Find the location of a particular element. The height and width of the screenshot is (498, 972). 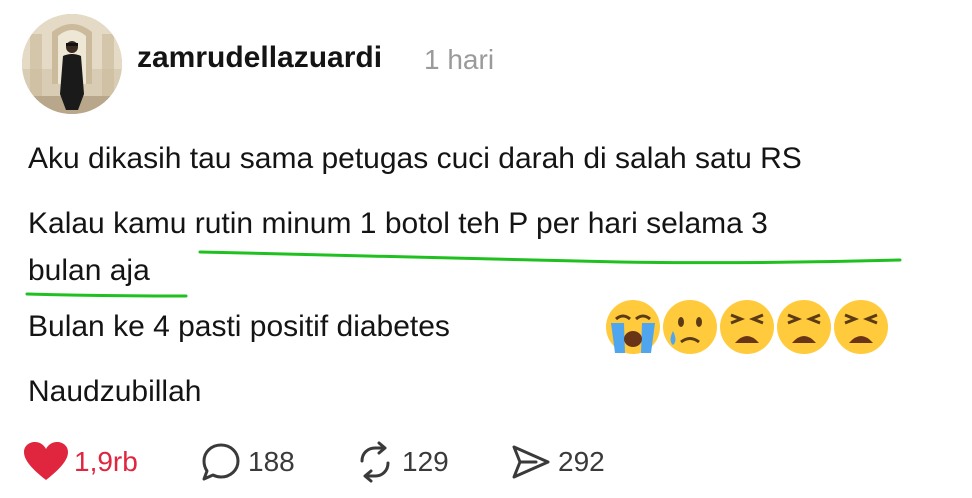

loudly-crying-face-icon is located at coordinates (633, 327).